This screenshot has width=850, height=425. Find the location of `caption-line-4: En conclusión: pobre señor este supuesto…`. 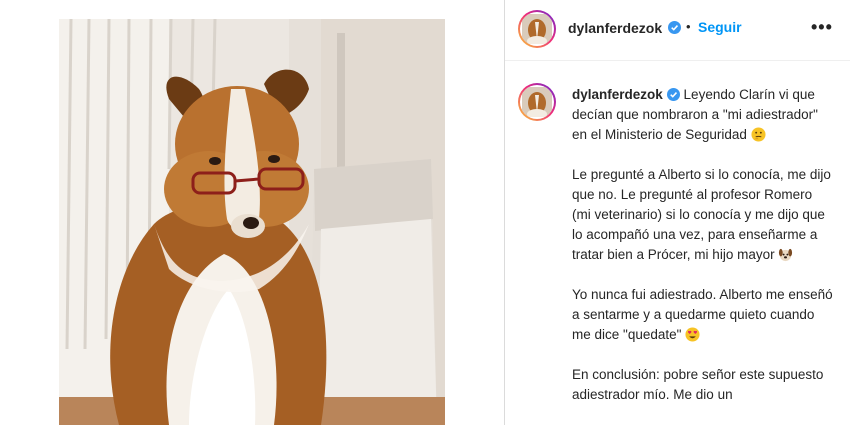

caption-line-4: En conclusión: pobre señor este supuesto… is located at coordinates (698, 384).